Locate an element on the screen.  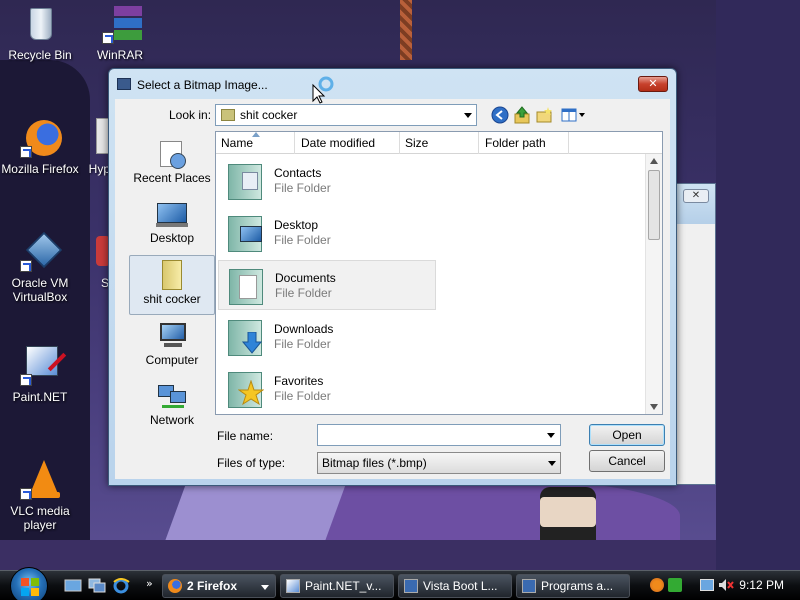
file-name: Downloads is located at coordinates (304, 329).